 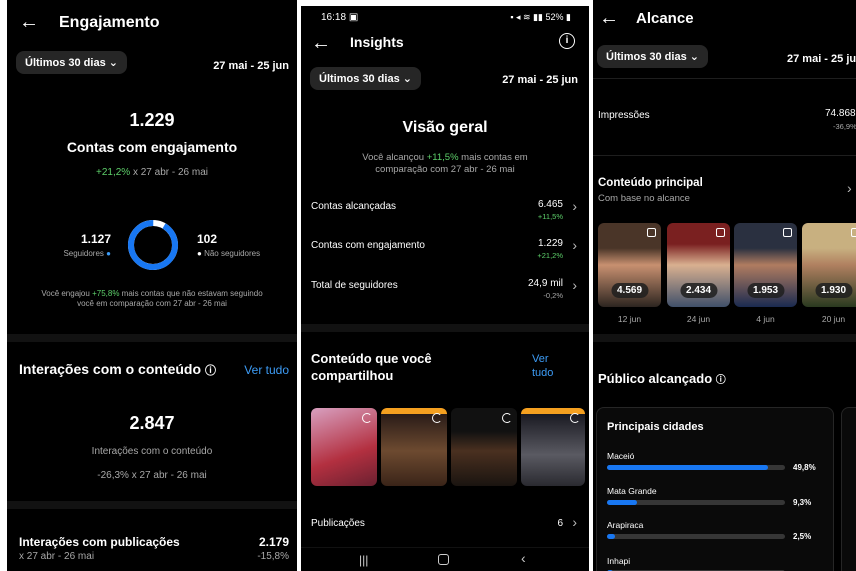 I want to click on thumbnail-date: 4 jun, so click(x=765, y=319).